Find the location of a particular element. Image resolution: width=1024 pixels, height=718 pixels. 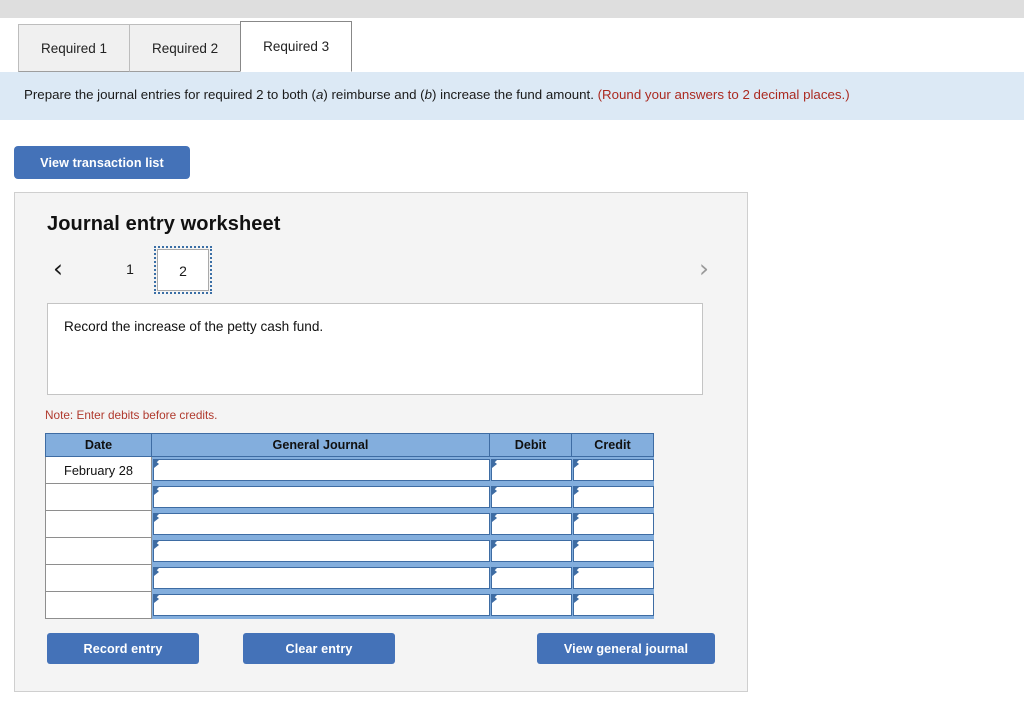

tab-required-1: Required 1 is located at coordinates (74, 48).